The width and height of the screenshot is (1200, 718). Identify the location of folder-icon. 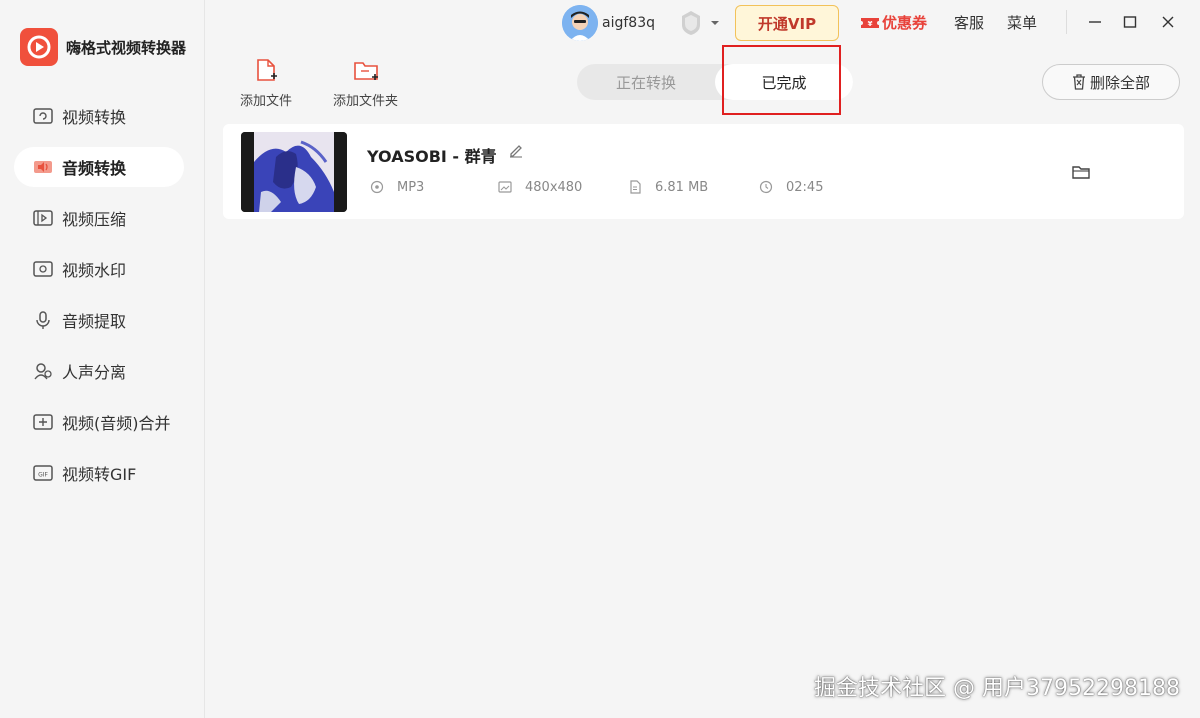
(1081, 172).